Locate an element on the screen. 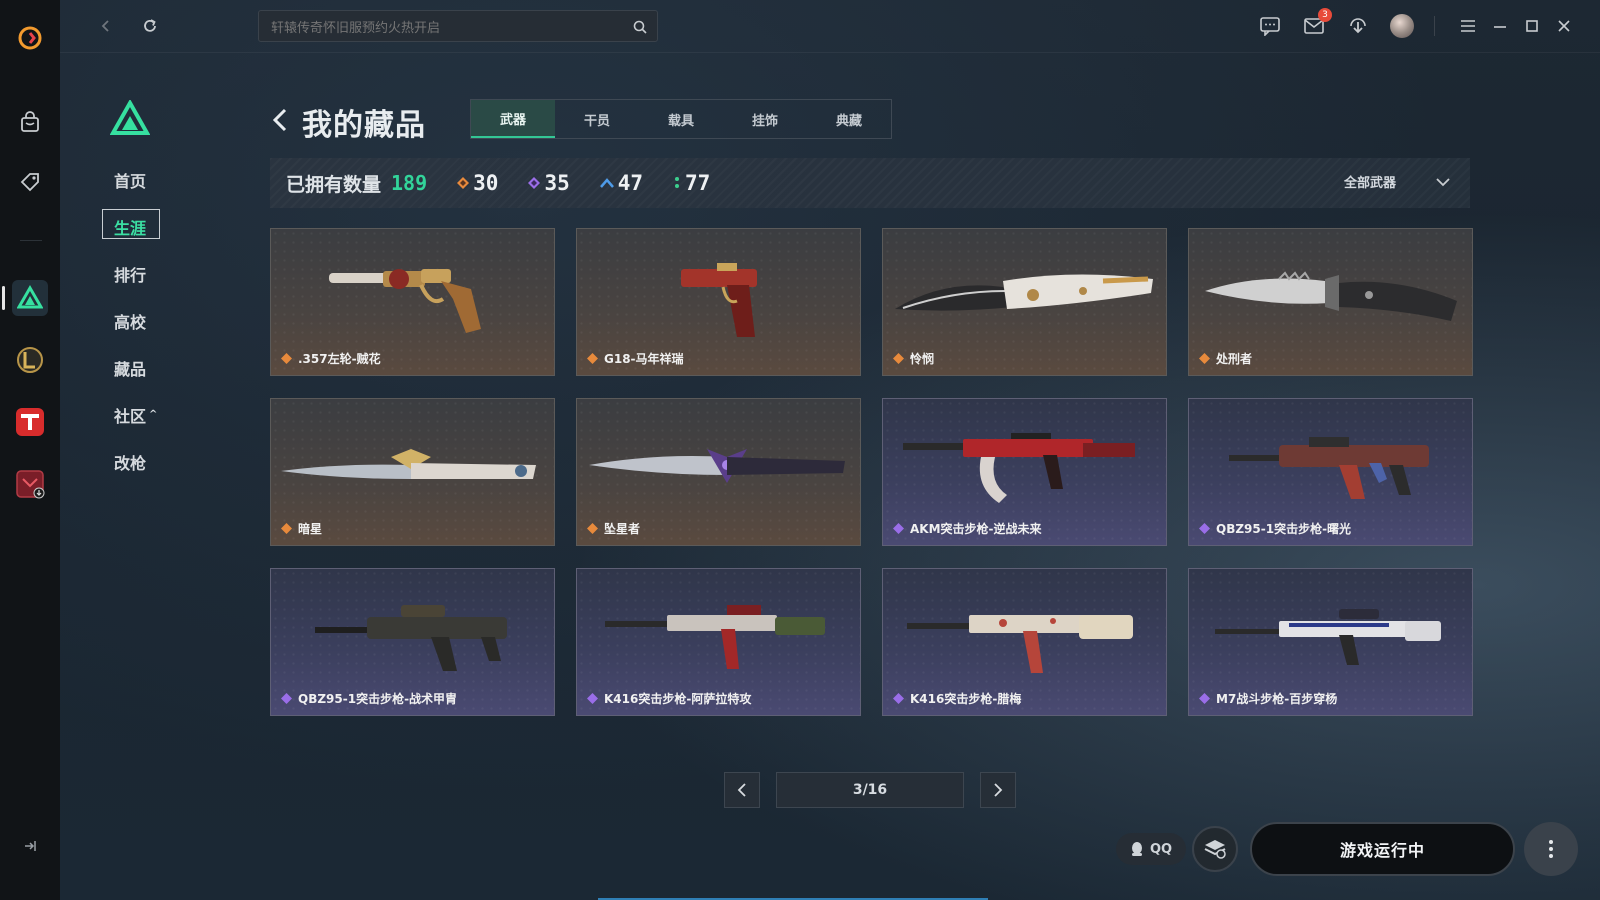 The height and width of the screenshot is (900, 1600). collection-card: .357左轮-贼花 is located at coordinates (412, 302).